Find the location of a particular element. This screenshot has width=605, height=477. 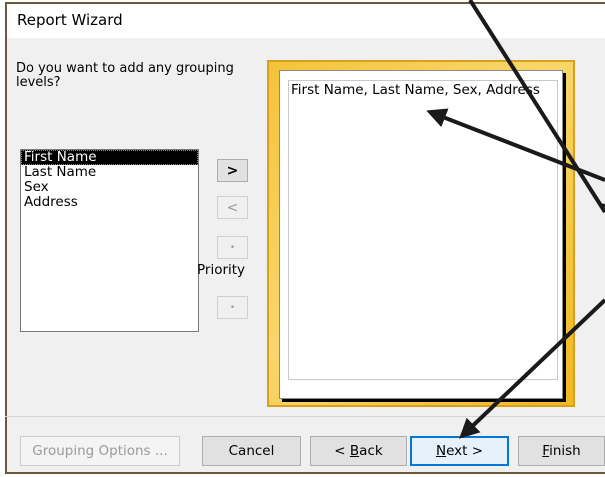

back-button-label: < Back is located at coordinates (358, 451).